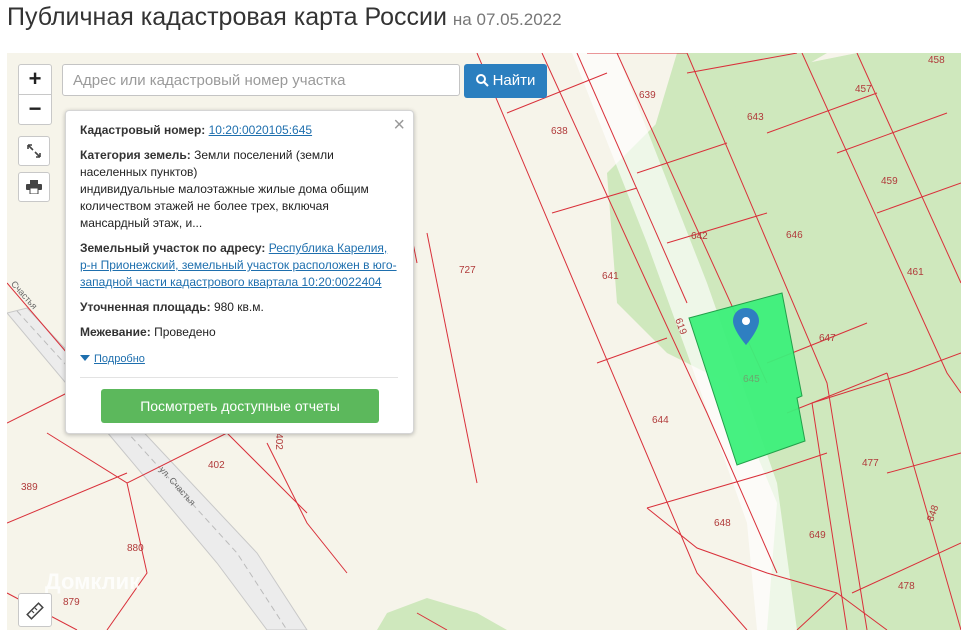 The width and height of the screenshot is (961, 630). What do you see at coordinates (936, 60) in the screenshot?
I see `parcel-label: 458` at bounding box center [936, 60].